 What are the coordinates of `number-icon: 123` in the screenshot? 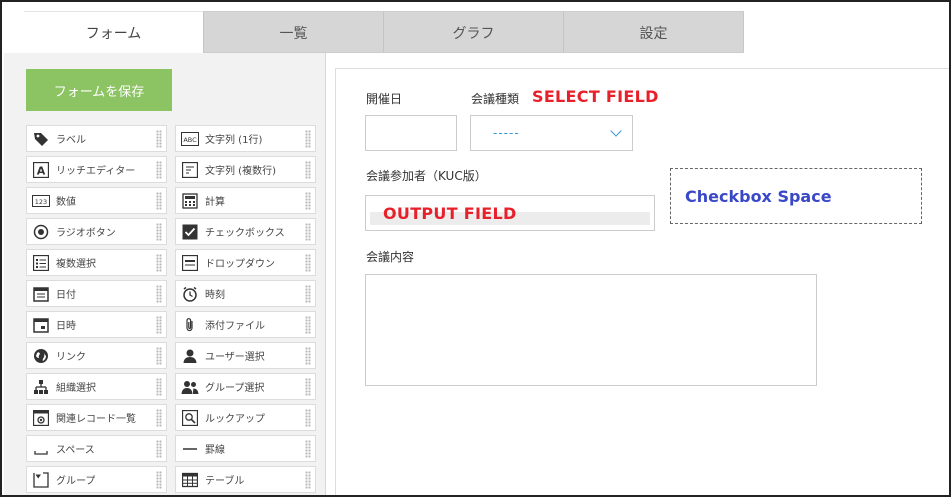 It's located at (41, 201).